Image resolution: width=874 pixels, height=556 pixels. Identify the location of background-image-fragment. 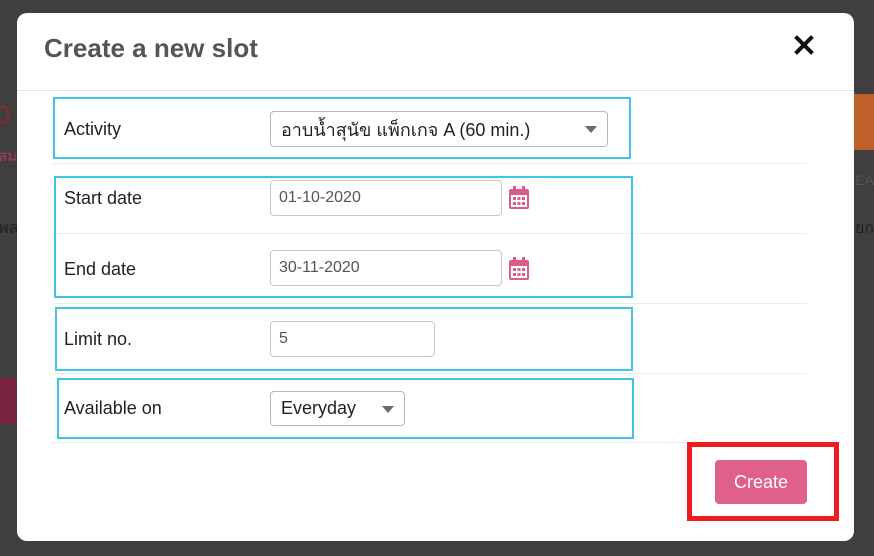
(863, 122).